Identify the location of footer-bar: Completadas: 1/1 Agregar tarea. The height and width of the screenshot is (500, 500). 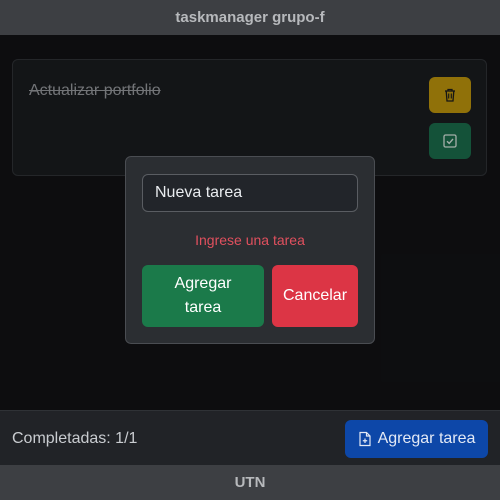
(250, 437).